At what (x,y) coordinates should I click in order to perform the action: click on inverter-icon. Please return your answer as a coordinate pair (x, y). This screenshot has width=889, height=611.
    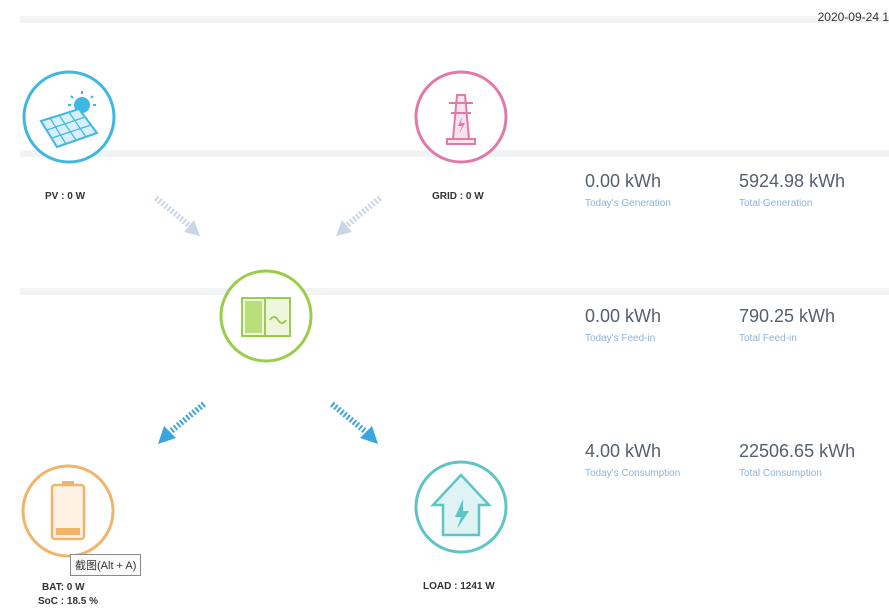
    Looking at the image, I should click on (266, 316).